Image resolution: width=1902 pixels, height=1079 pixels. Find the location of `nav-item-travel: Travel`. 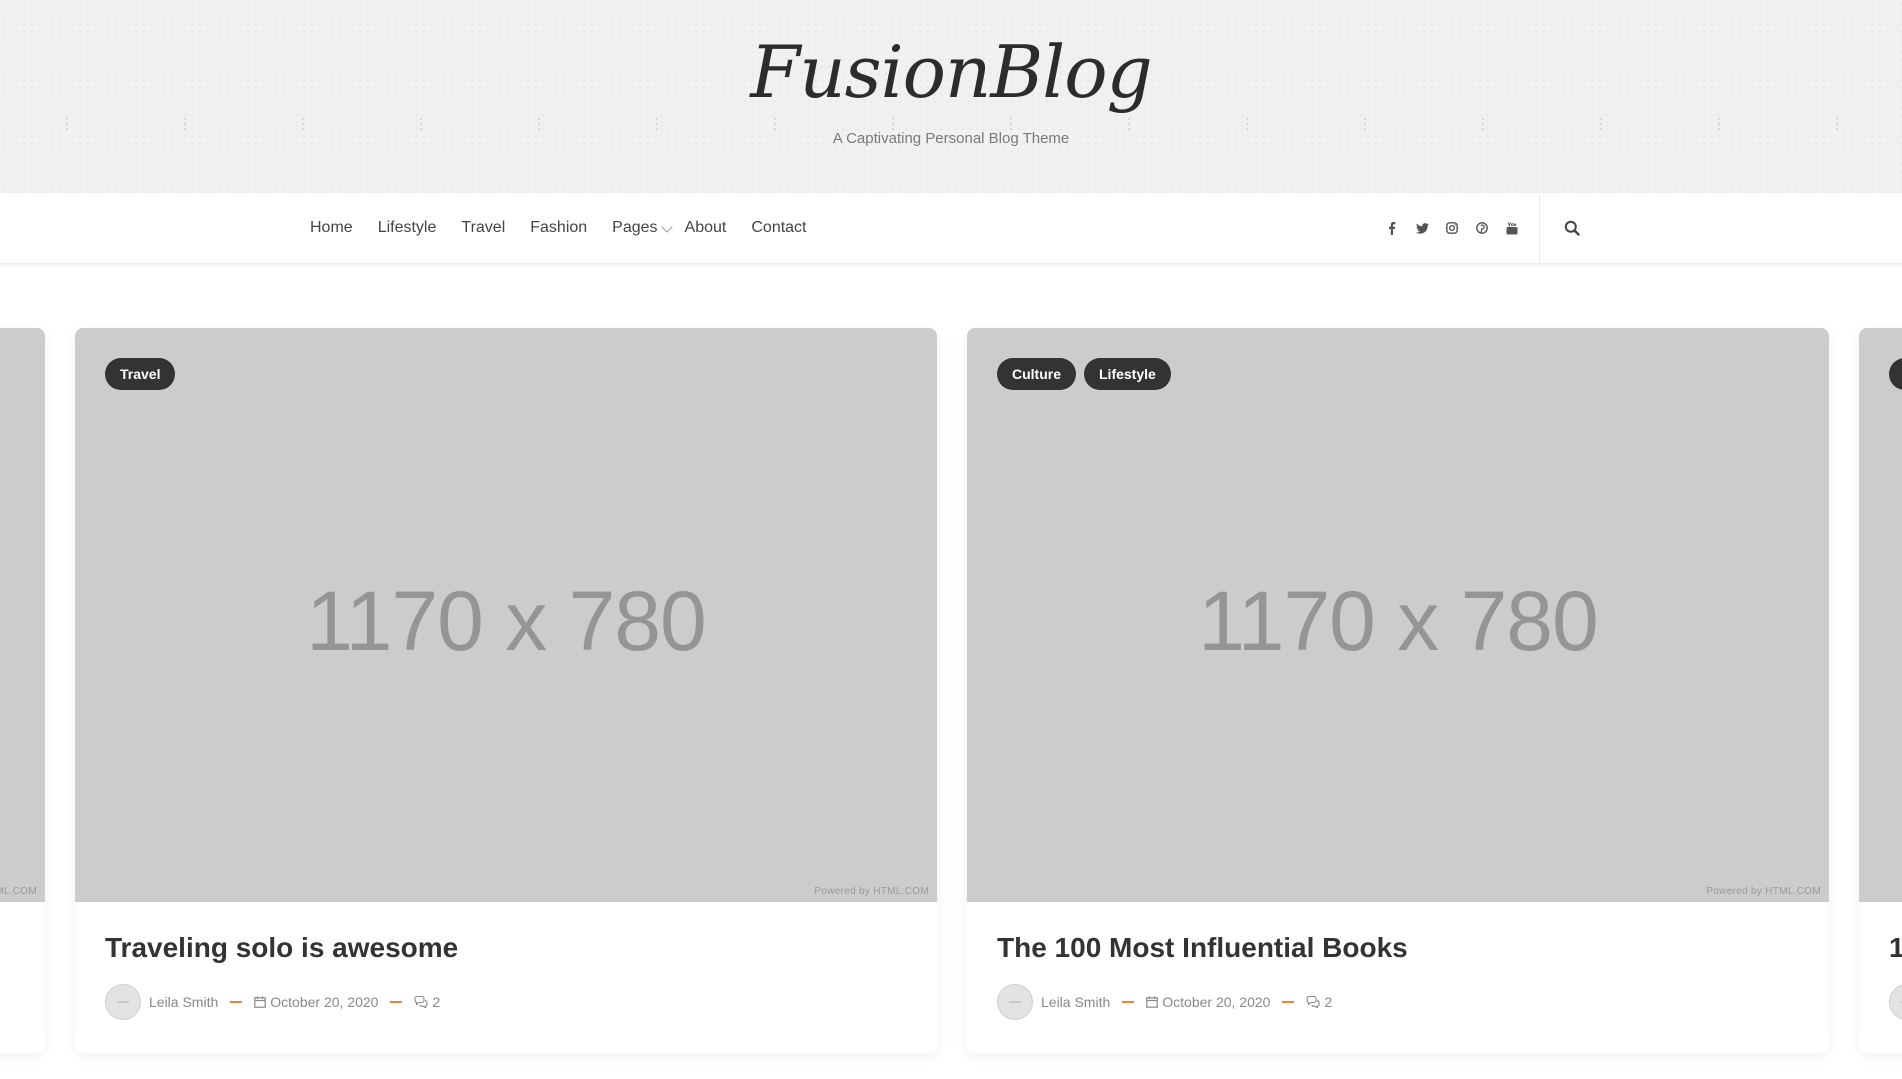

nav-item-travel: Travel is located at coordinates (483, 228).